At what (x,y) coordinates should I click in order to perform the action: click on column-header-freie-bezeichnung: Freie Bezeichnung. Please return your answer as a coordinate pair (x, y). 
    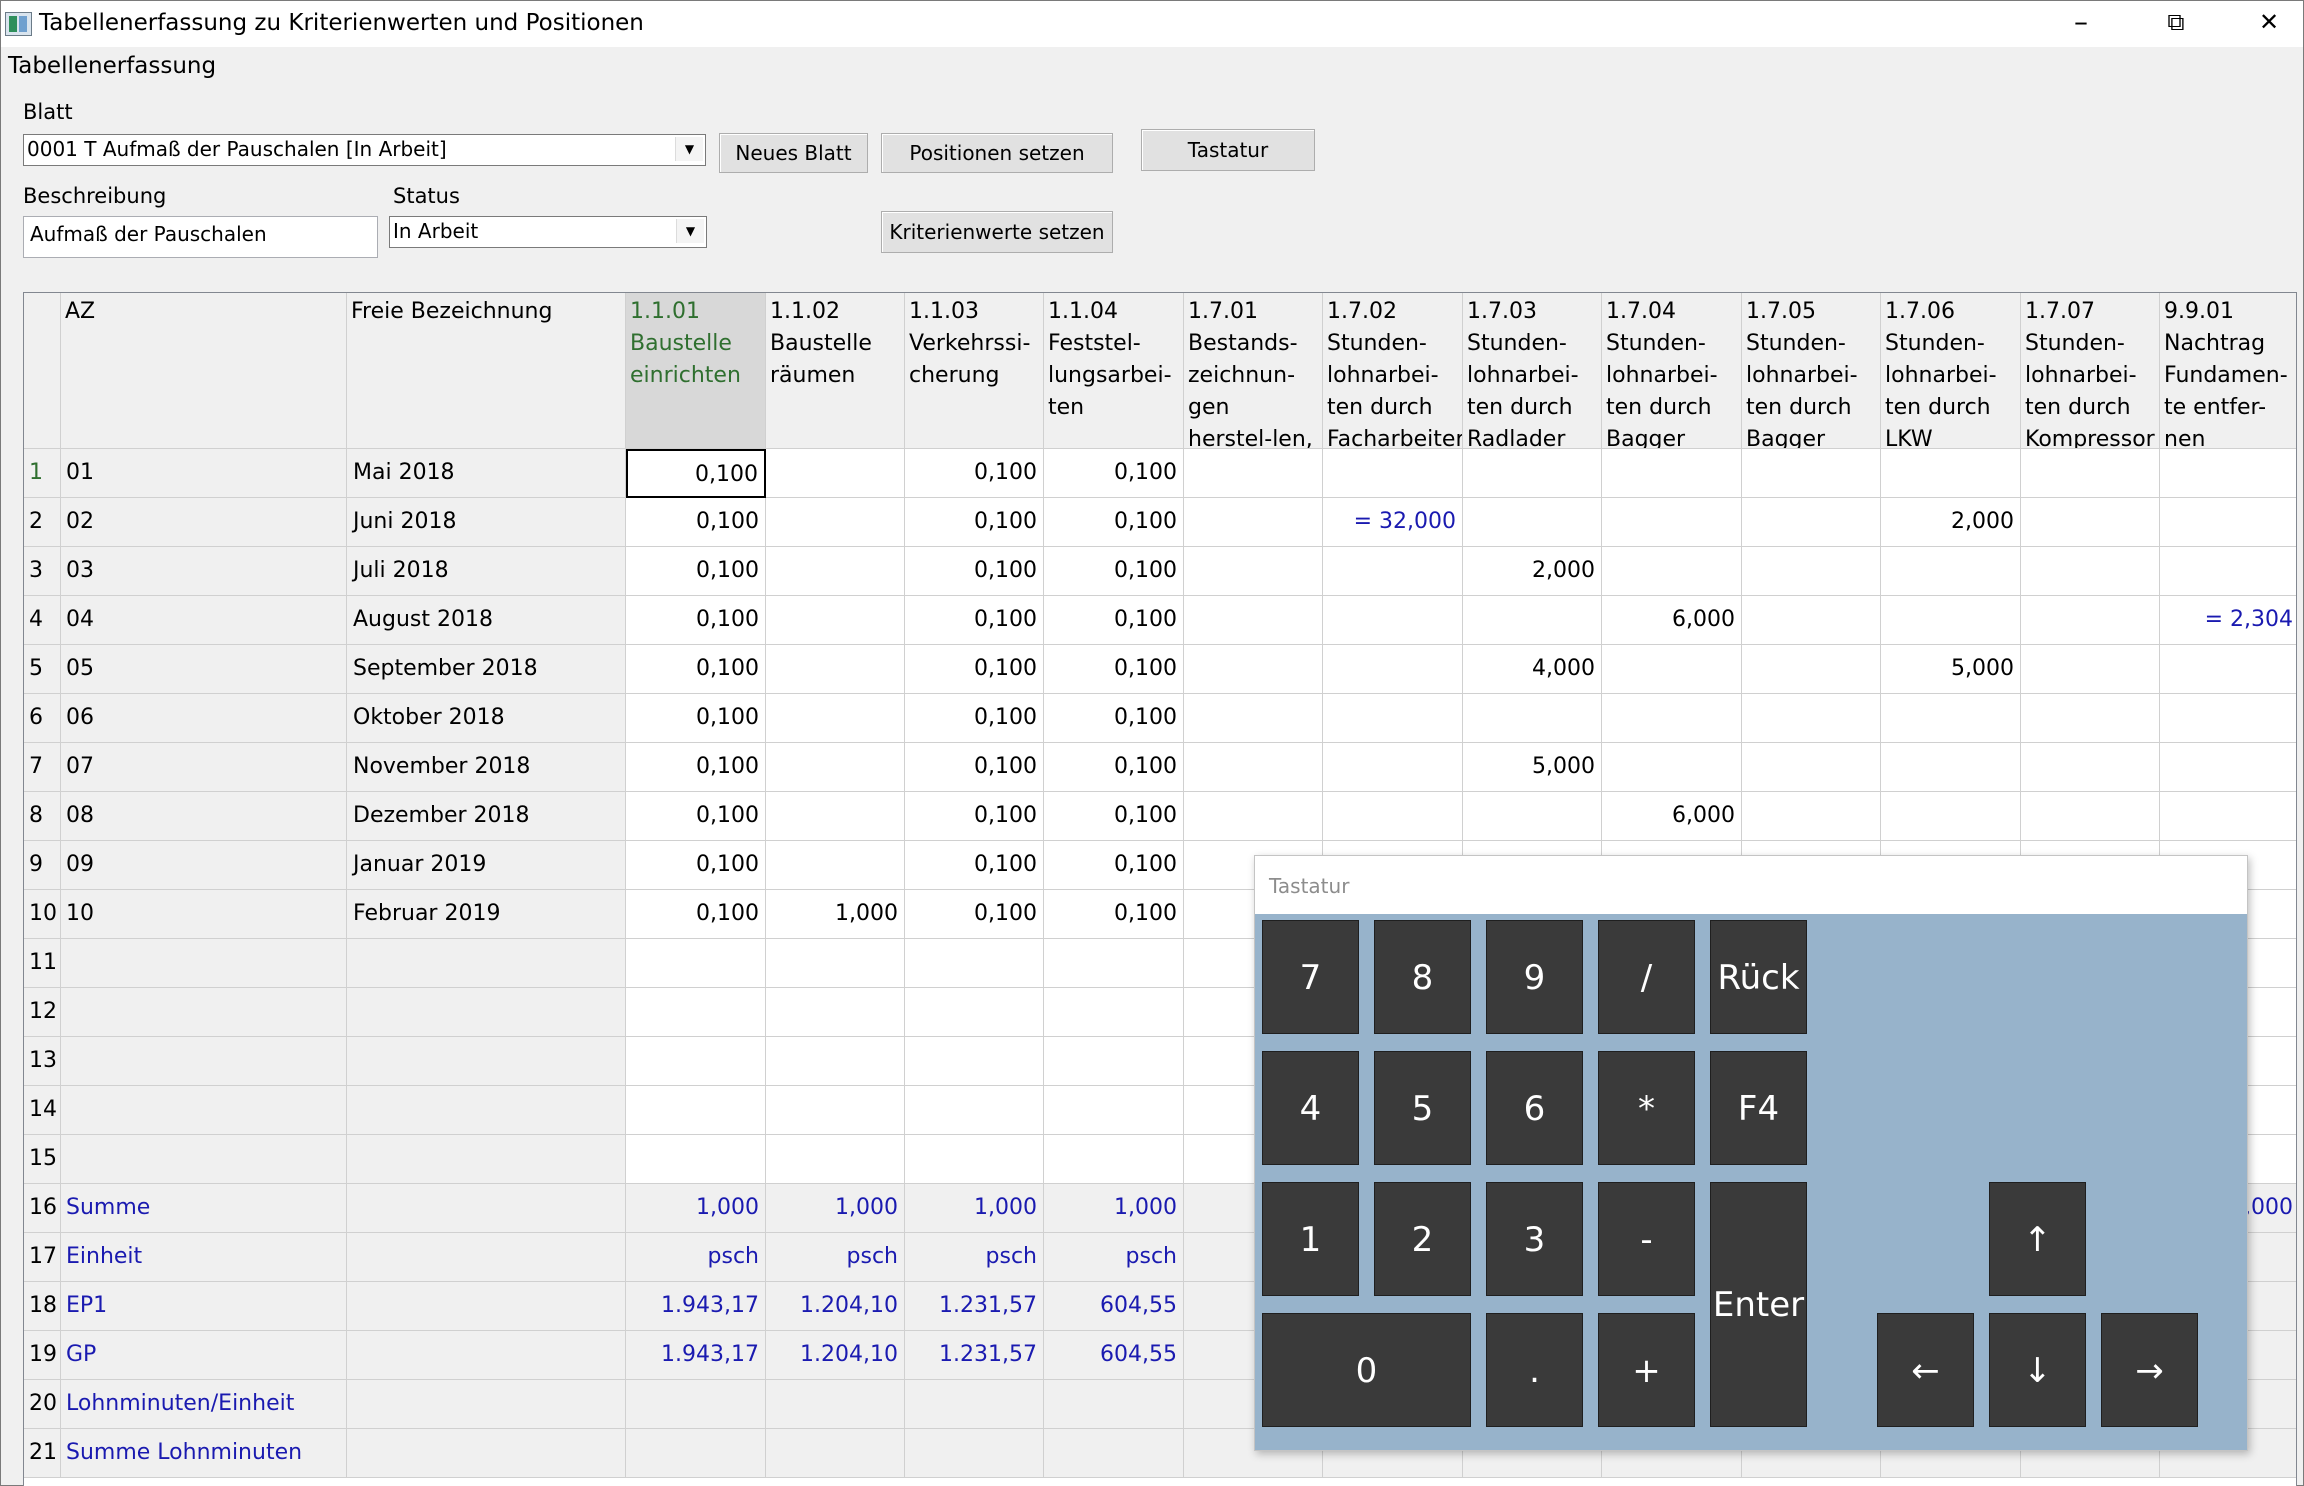
    Looking at the image, I should click on (486, 371).